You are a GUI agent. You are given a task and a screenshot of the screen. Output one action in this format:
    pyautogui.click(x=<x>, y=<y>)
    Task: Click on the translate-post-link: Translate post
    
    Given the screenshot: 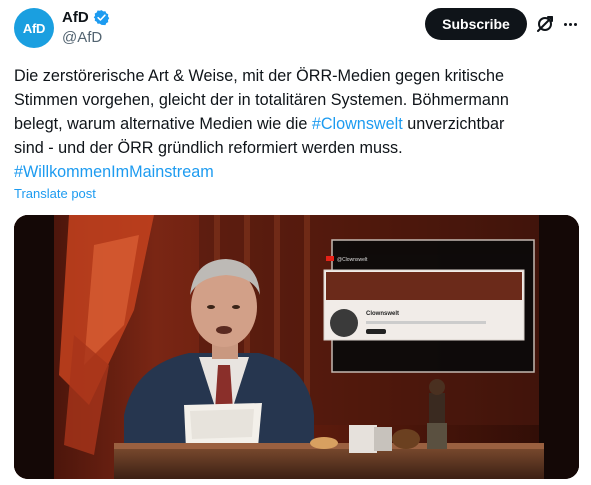 What is the action you would take?
    pyautogui.click(x=55, y=193)
    